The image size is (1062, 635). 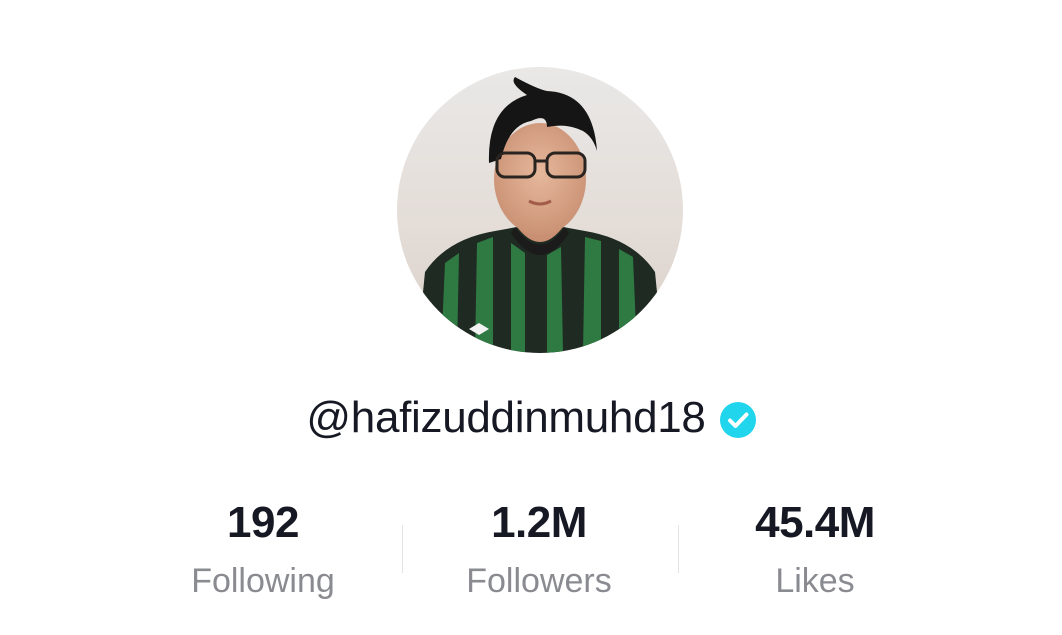 I want to click on stat-likes: 45.4M Likes, so click(x=815, y=551).